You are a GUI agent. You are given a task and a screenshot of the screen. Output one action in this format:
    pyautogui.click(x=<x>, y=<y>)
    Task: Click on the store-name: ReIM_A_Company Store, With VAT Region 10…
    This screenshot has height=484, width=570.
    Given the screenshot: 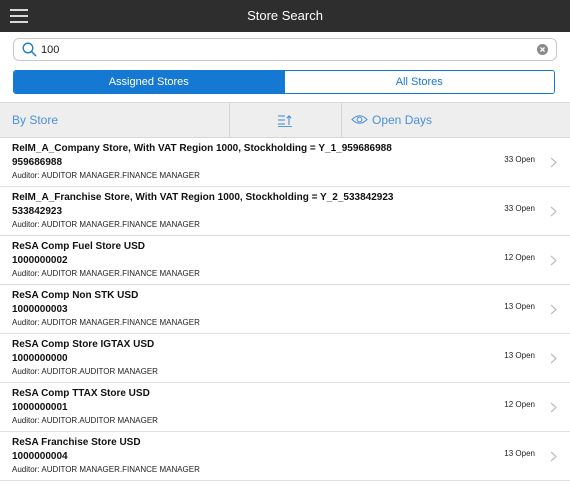 What is the action you would take?
    pyautogui.click(x=202, y=148)
    